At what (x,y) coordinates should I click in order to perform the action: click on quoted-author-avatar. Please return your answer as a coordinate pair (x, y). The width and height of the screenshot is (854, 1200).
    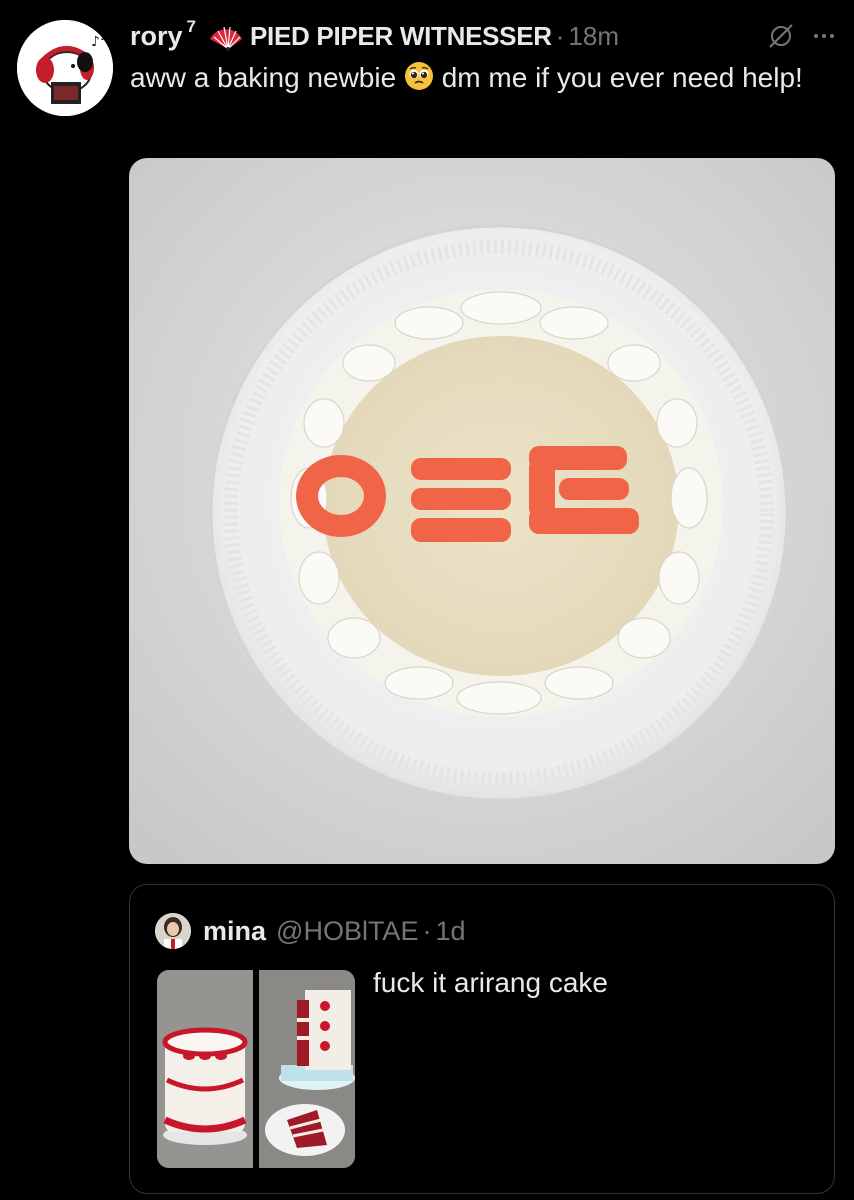
    Looking at the image, I should click on (173, 931).